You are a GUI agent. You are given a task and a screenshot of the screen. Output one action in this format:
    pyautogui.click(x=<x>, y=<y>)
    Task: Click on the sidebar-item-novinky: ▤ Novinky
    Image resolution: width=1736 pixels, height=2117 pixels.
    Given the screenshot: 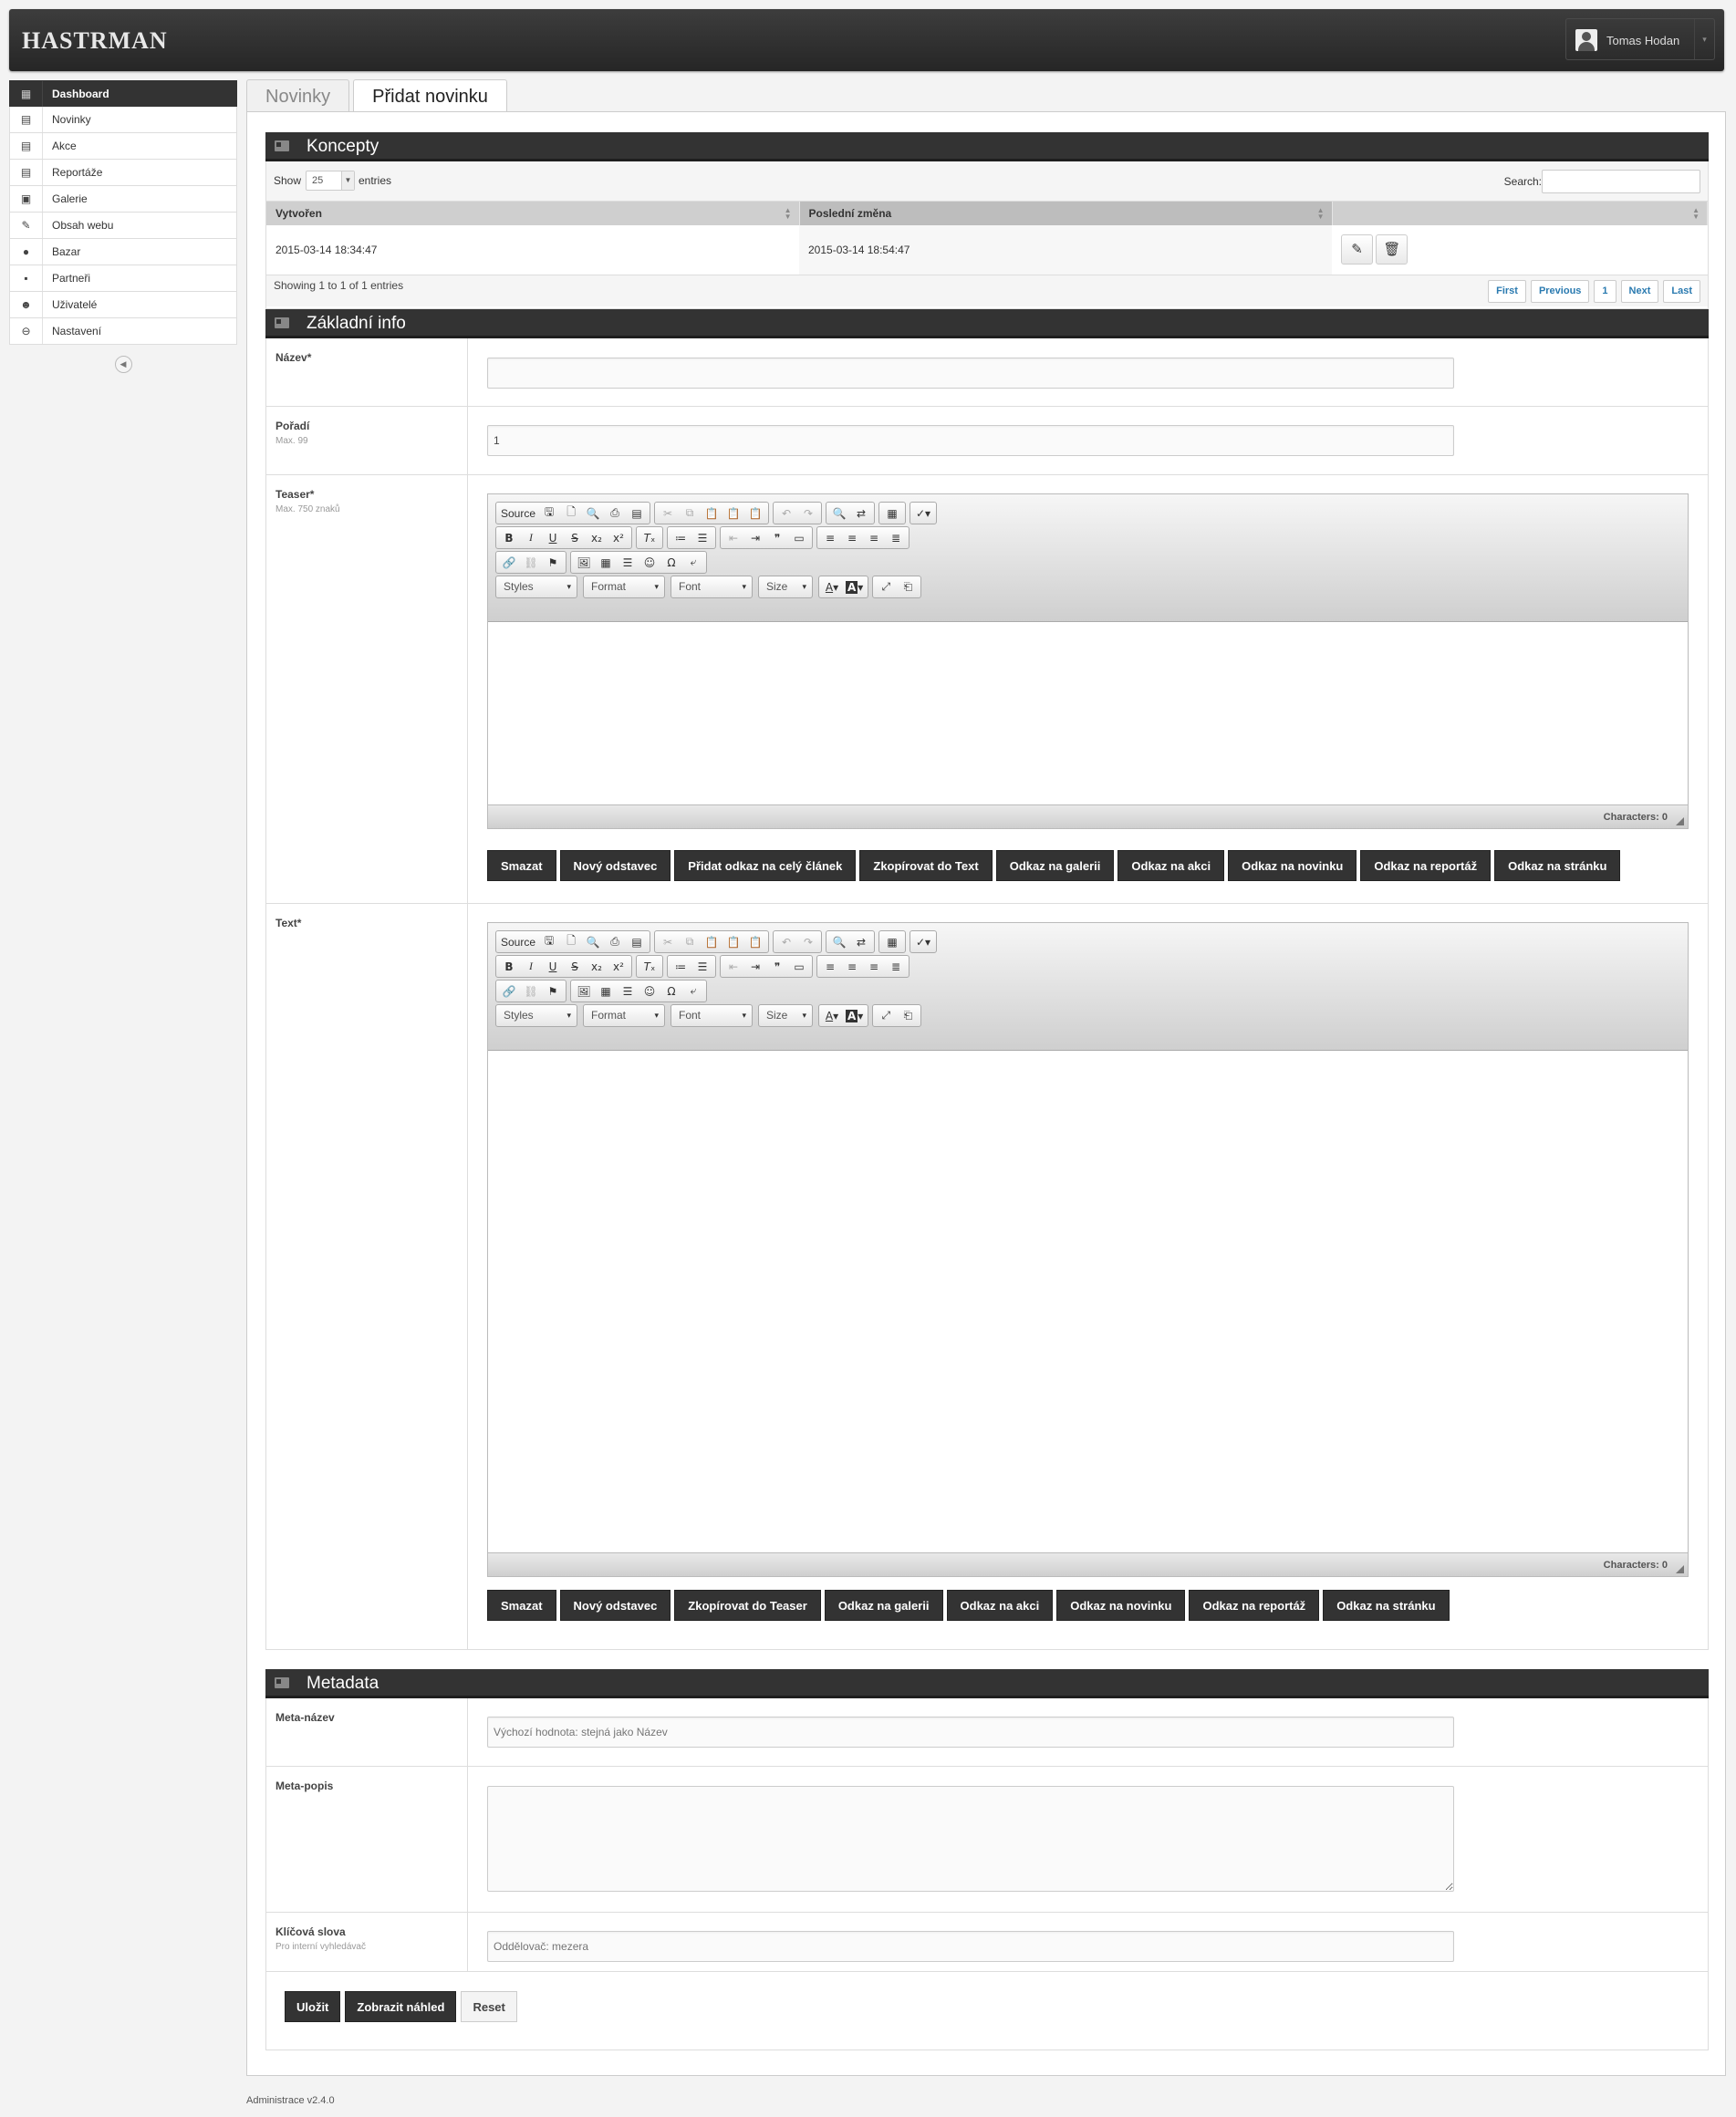 What is the action you would take?
    pyautogui.click(x=123, y=120)
    